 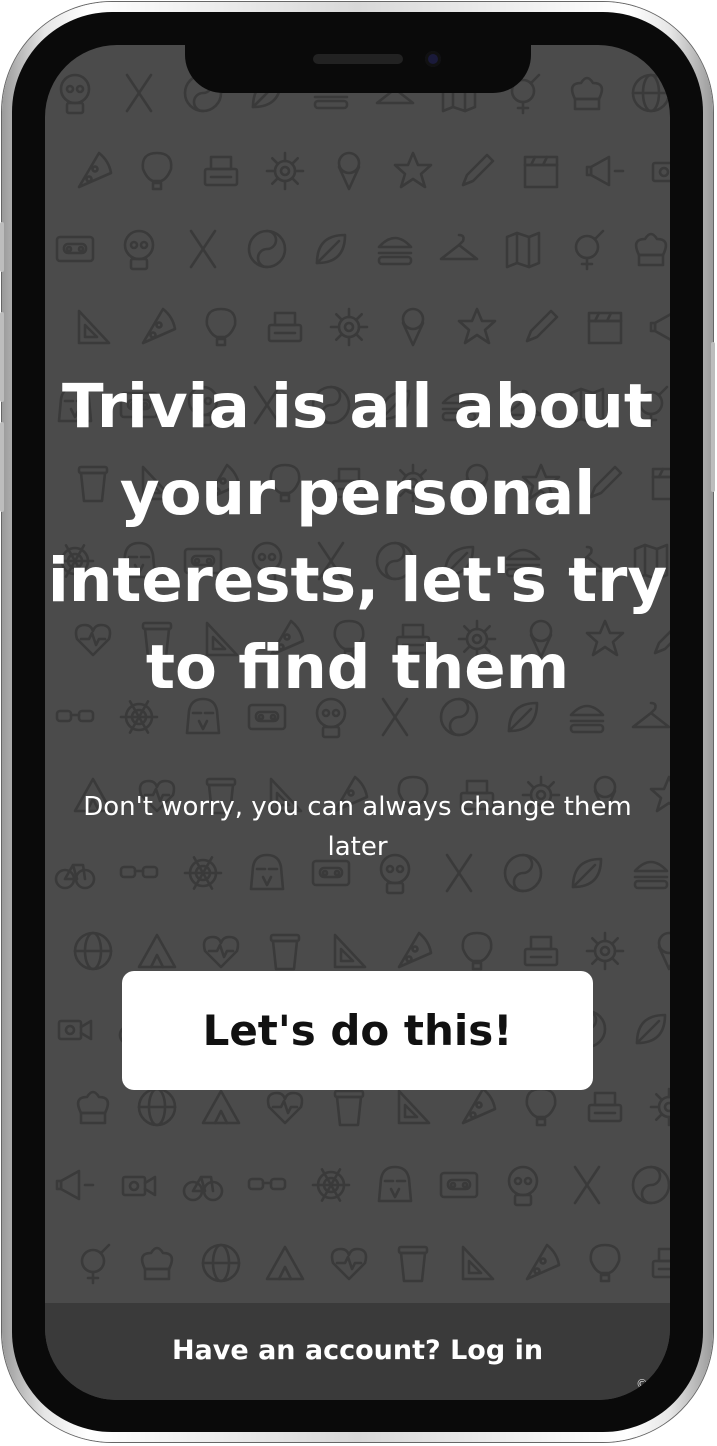 I want to click on hanger-icon, so click(x=459, y=247).